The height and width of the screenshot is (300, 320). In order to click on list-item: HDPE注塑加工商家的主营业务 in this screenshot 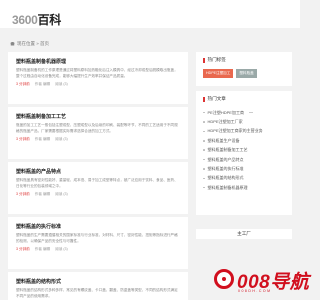, I will do `click(244, 131)`.